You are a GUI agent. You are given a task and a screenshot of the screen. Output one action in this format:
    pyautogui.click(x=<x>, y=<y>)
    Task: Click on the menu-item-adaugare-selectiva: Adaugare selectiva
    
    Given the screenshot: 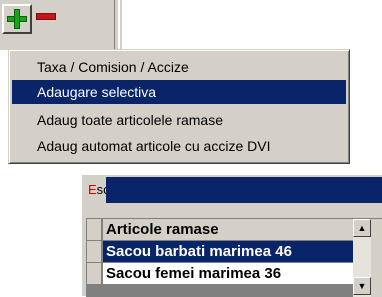 What is the action you would take?
    pyautogui.click(x=179, y=92)
    